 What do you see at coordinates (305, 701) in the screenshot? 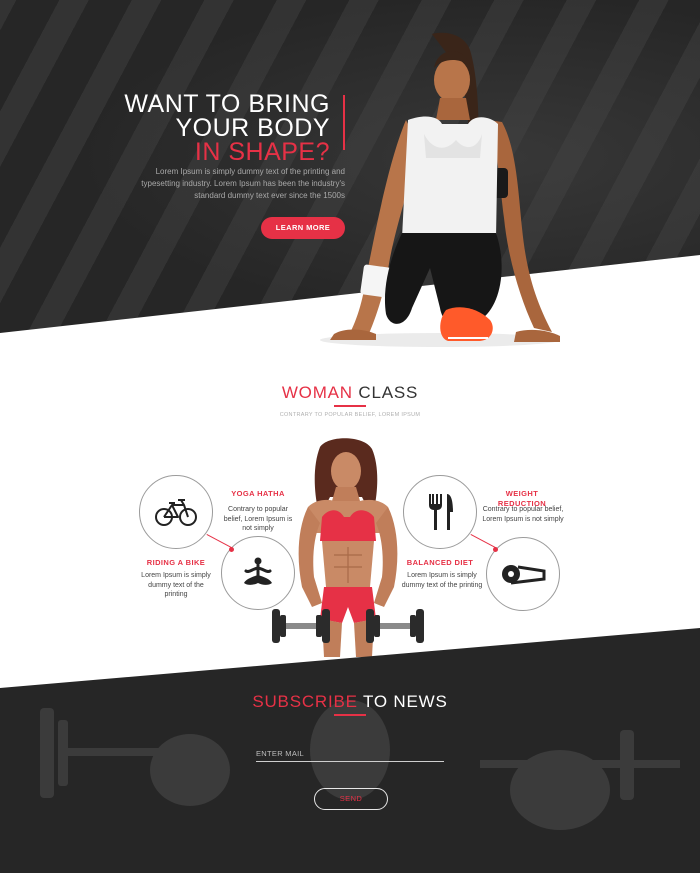
I see `subscribe-title-red: SUBSCRIBE` at bounding box center [305, 701].